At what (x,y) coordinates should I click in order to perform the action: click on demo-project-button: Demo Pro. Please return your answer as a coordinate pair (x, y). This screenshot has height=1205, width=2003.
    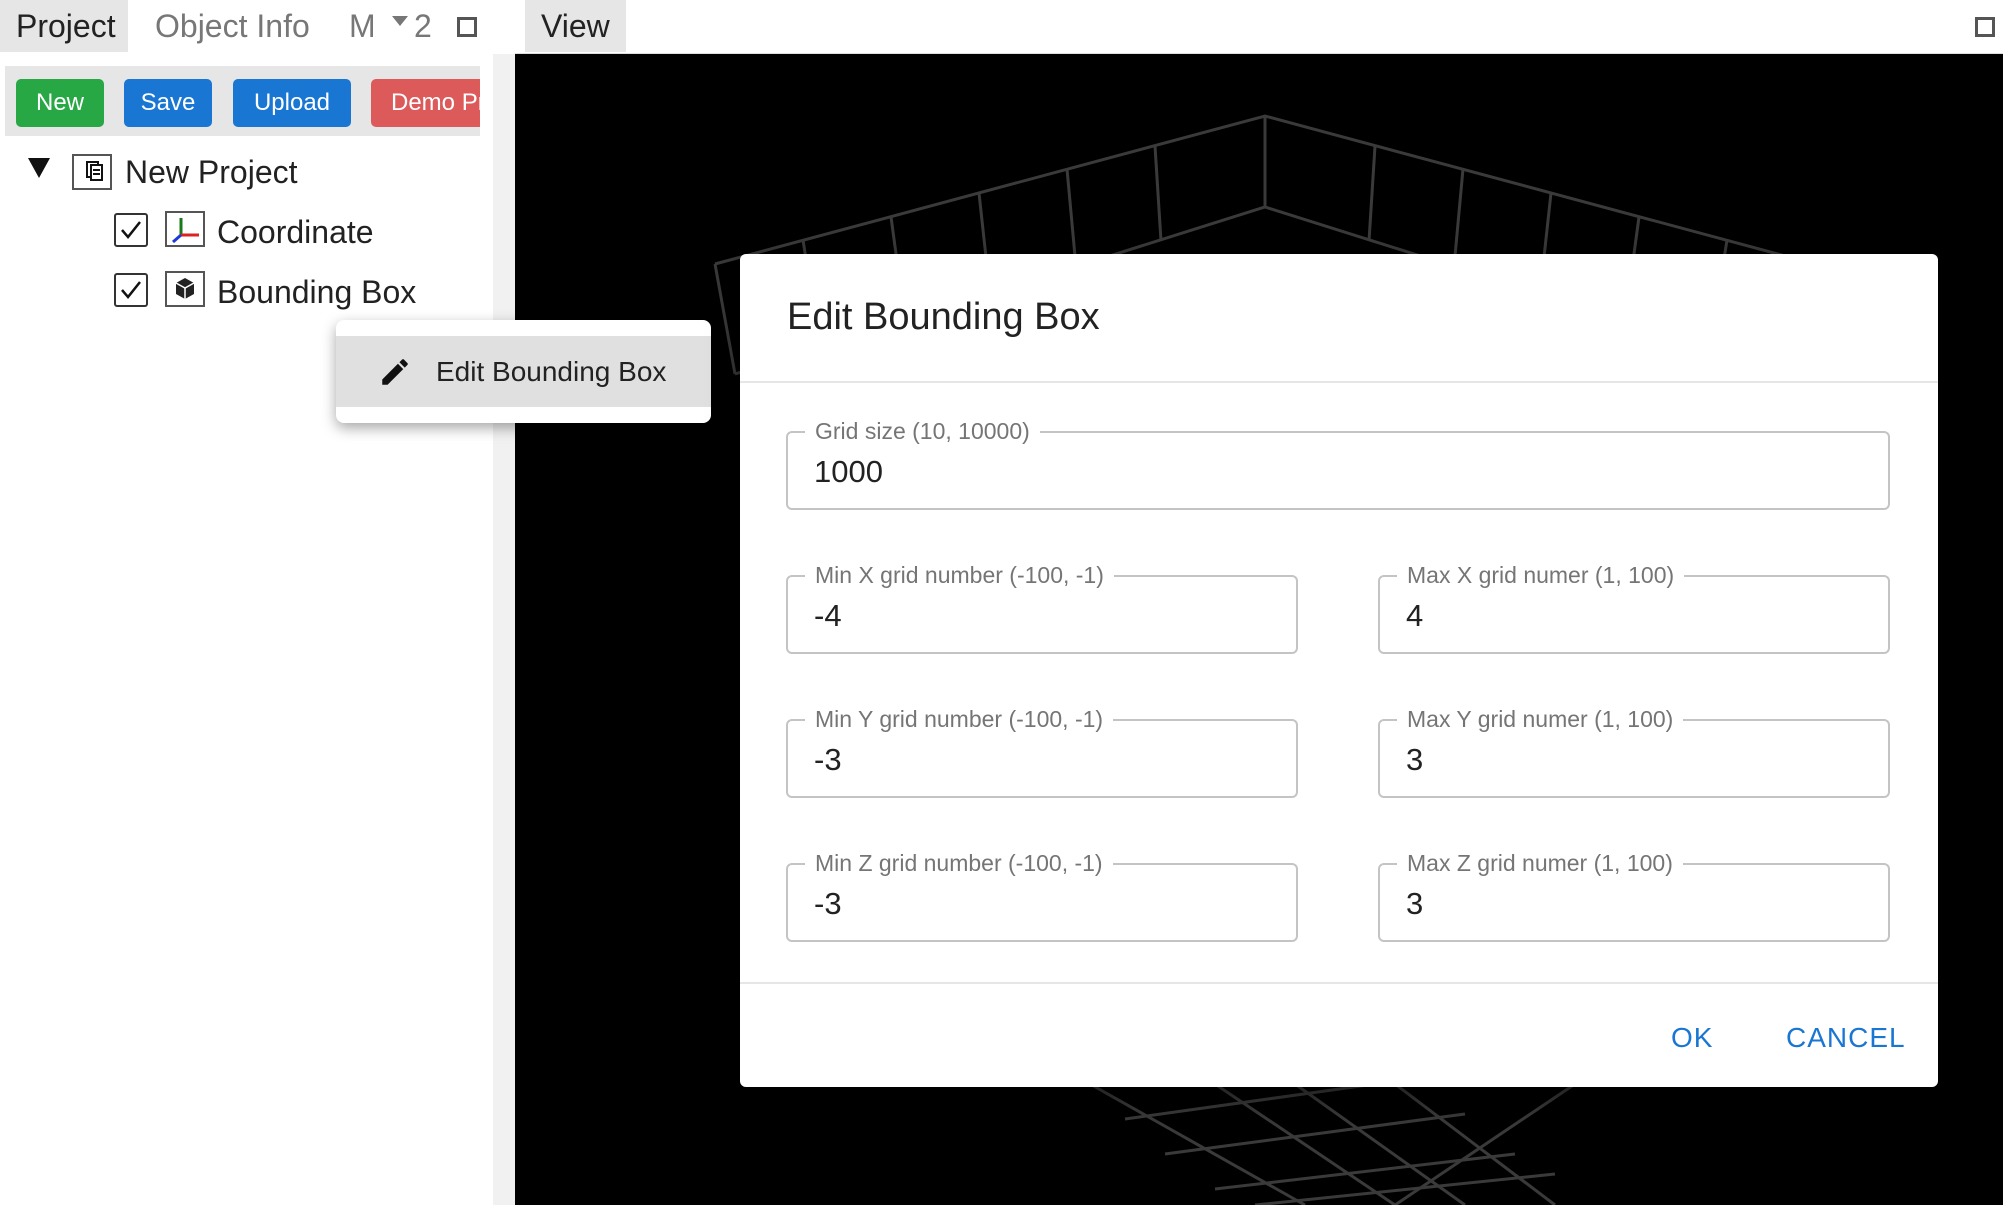
    Looking at the image, I should click on (425, 103).